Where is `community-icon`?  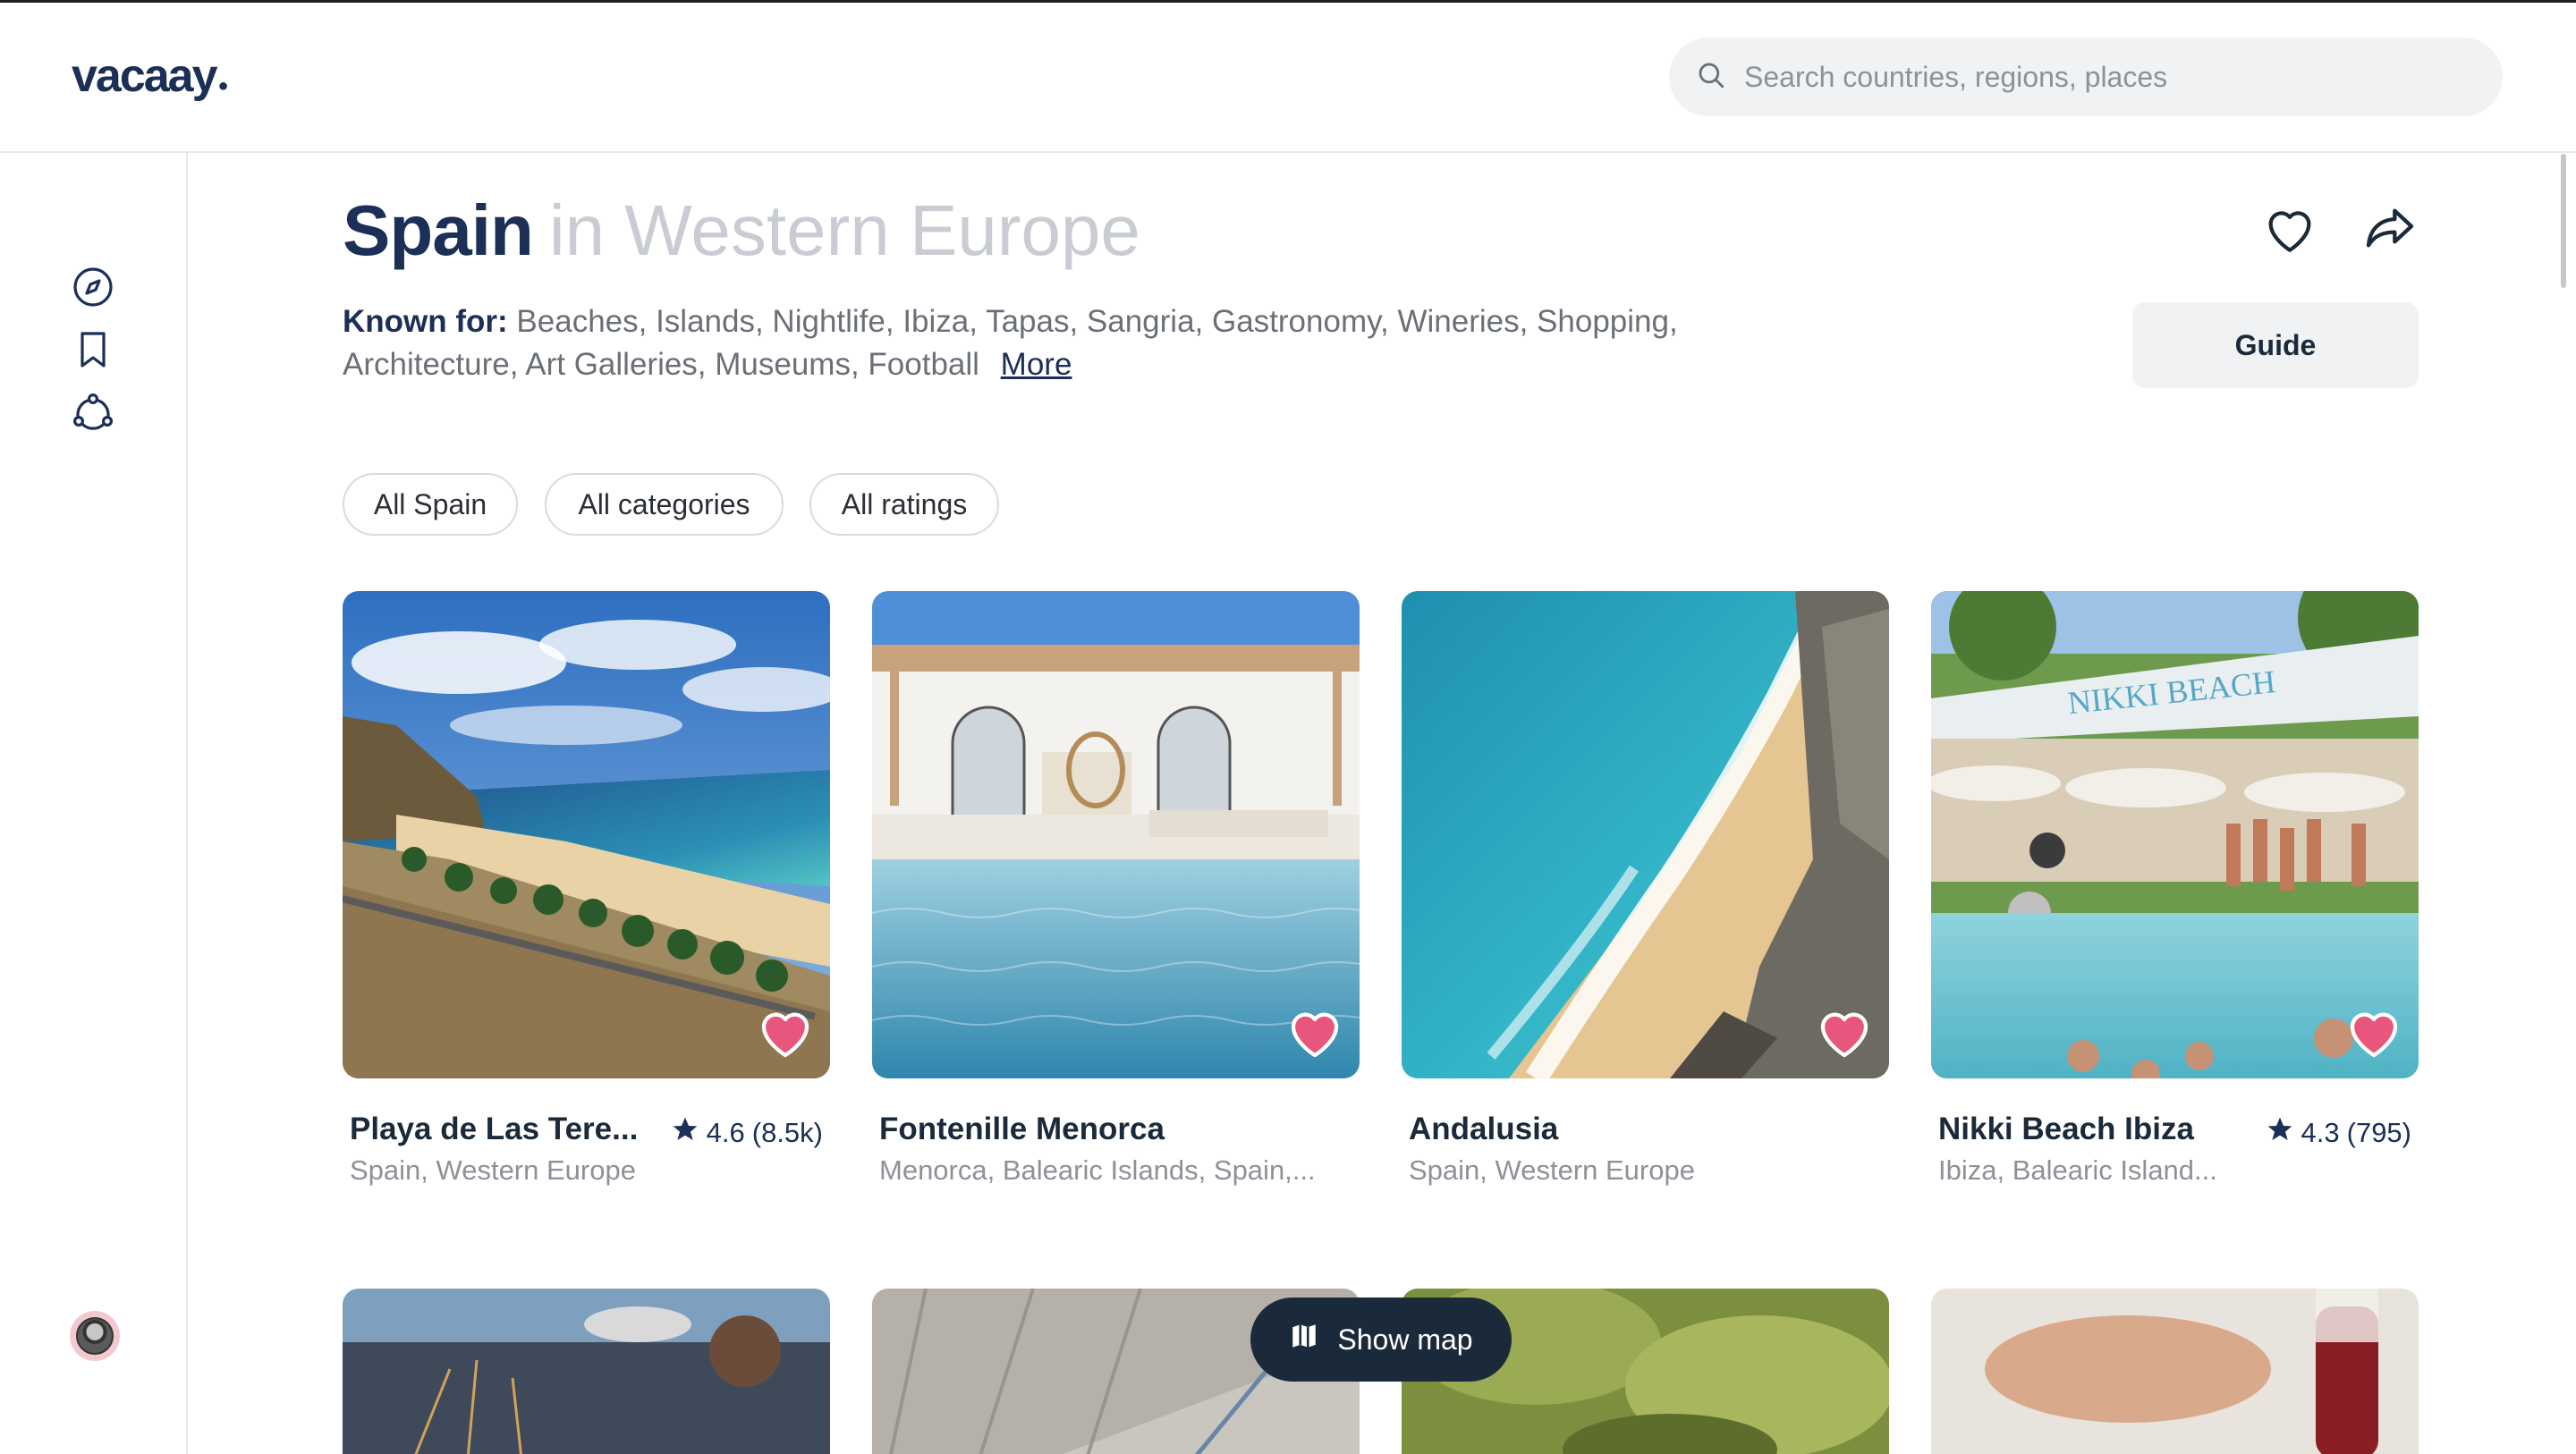 community-icon is located at coordinates (93, 414).